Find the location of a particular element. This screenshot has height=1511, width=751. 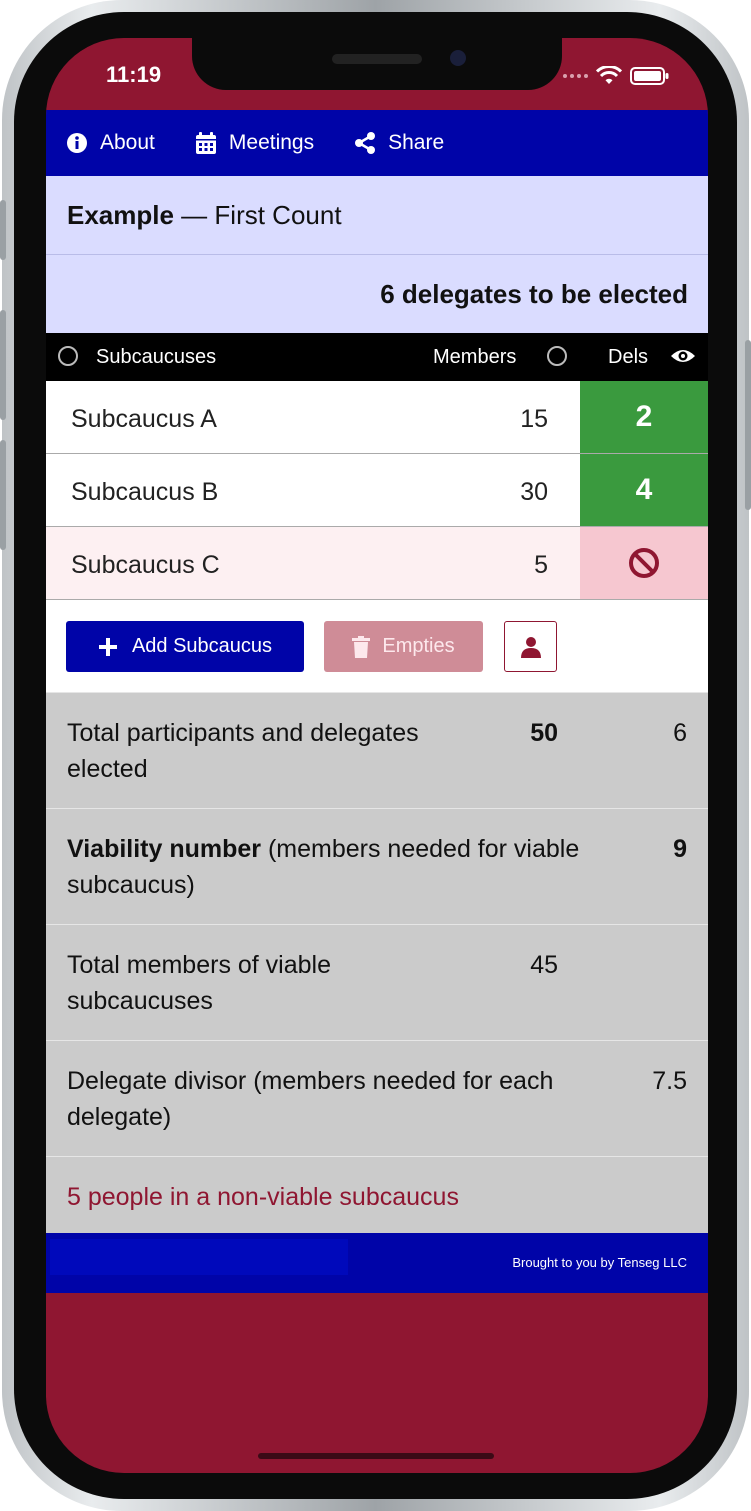

divisor-value: 7.5 is located at coordinates (669, 1081).